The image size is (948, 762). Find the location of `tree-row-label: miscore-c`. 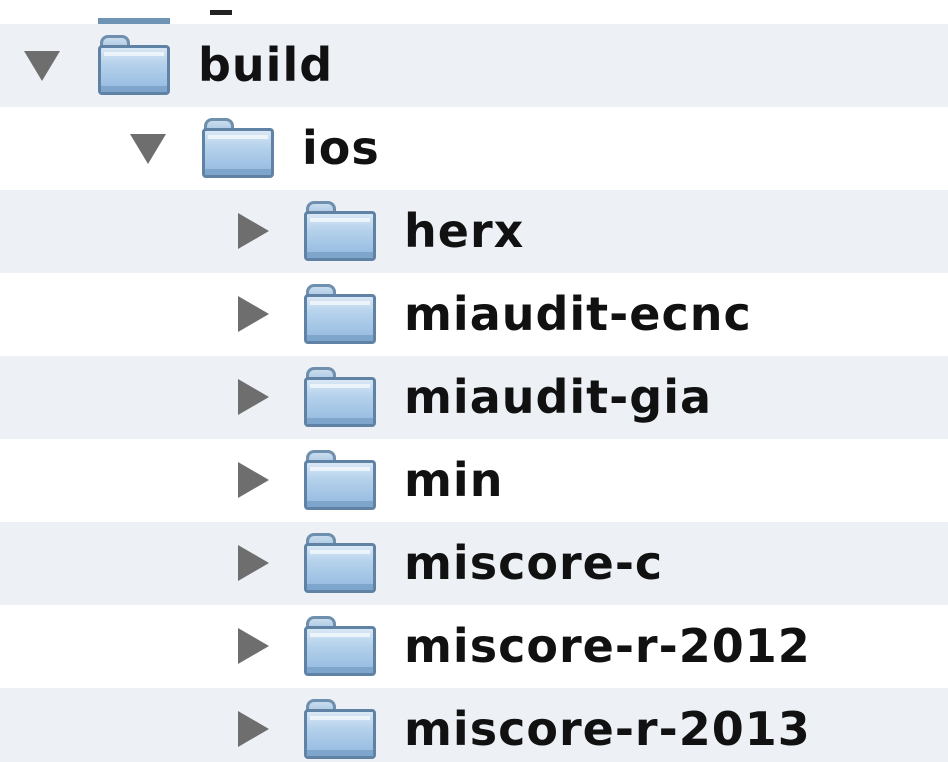

tree-row-label: miscore-c is located at coordinates (534, 563).